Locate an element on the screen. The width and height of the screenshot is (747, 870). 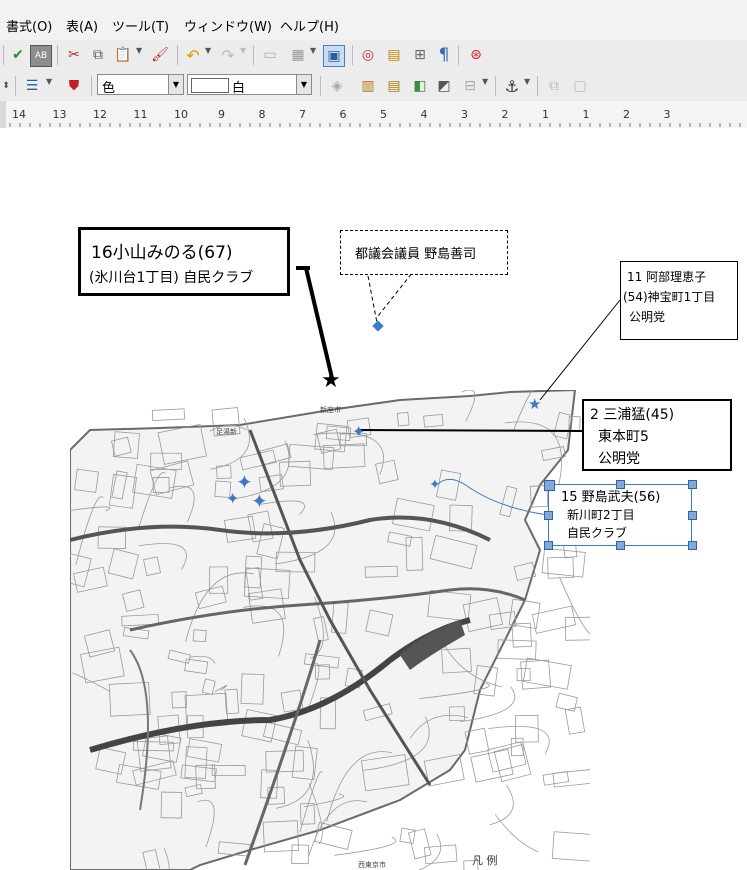
resize-handle-se is located at coordinates (692, 545).